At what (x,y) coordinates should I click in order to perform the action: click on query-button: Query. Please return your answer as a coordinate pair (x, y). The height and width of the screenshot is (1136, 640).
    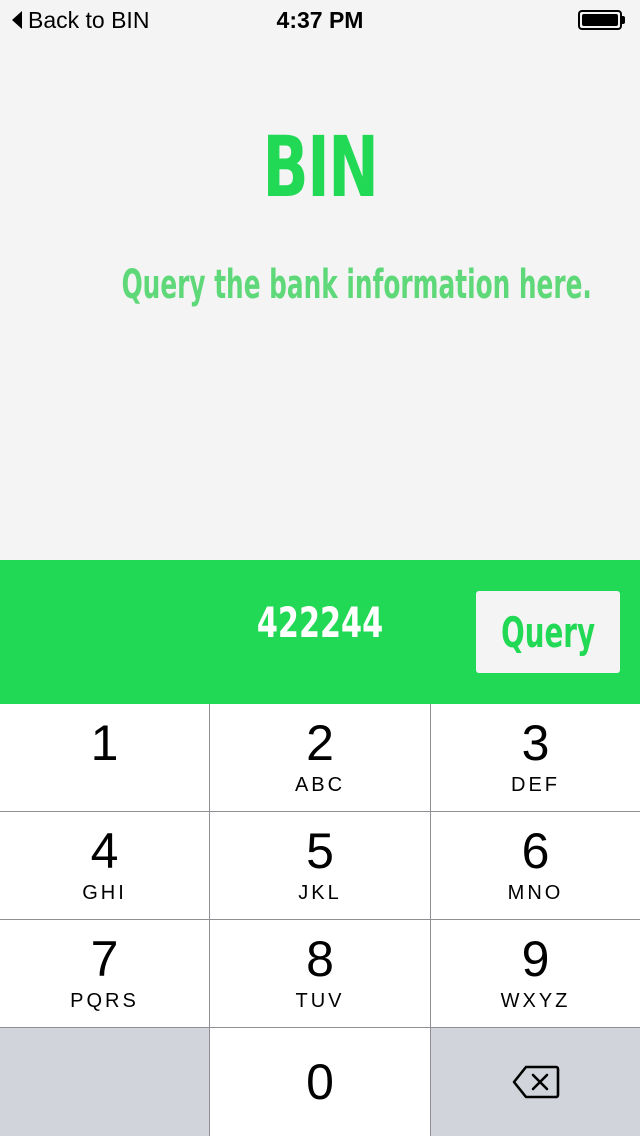
    Looking at the image, I should click on (548, 632).